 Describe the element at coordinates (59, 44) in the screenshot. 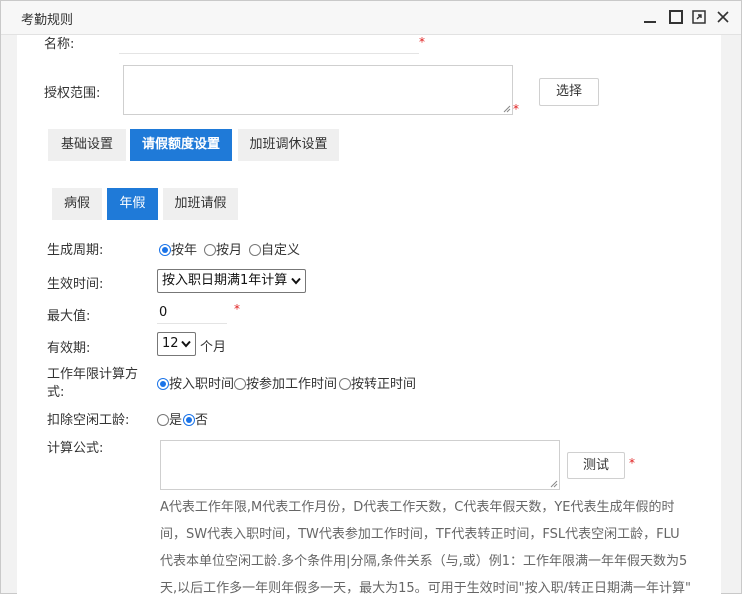

I see `name-label: 名称:` at that location.